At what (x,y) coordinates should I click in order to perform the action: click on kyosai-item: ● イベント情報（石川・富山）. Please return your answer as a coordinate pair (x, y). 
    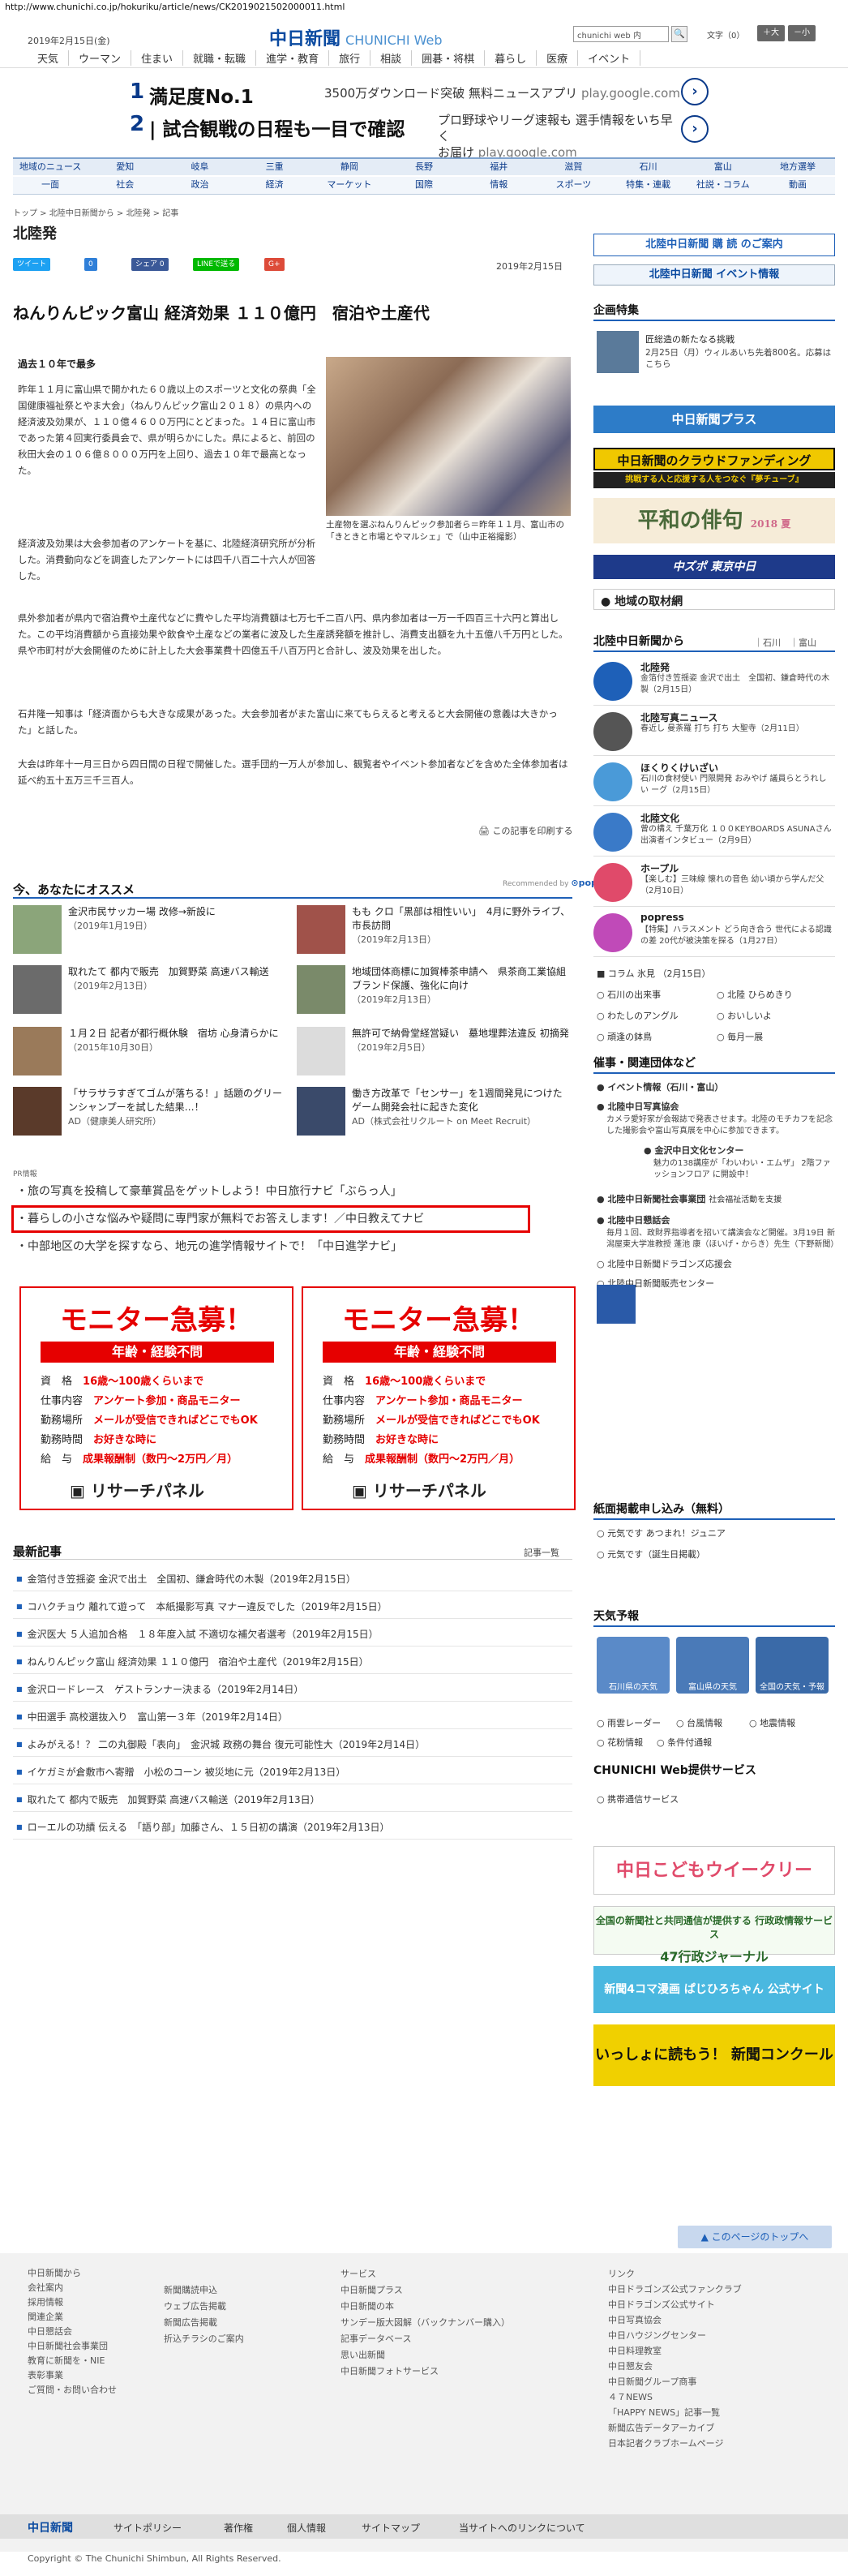
    Looking at the image, I should click on (716, 1090).